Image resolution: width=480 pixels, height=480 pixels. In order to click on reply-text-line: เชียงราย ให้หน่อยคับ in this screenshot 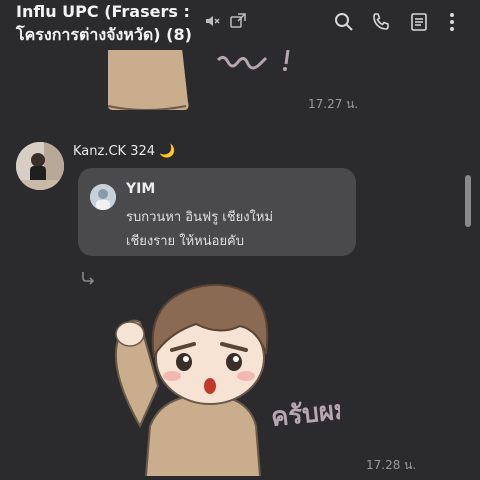, I will do `click(185, 241)`.